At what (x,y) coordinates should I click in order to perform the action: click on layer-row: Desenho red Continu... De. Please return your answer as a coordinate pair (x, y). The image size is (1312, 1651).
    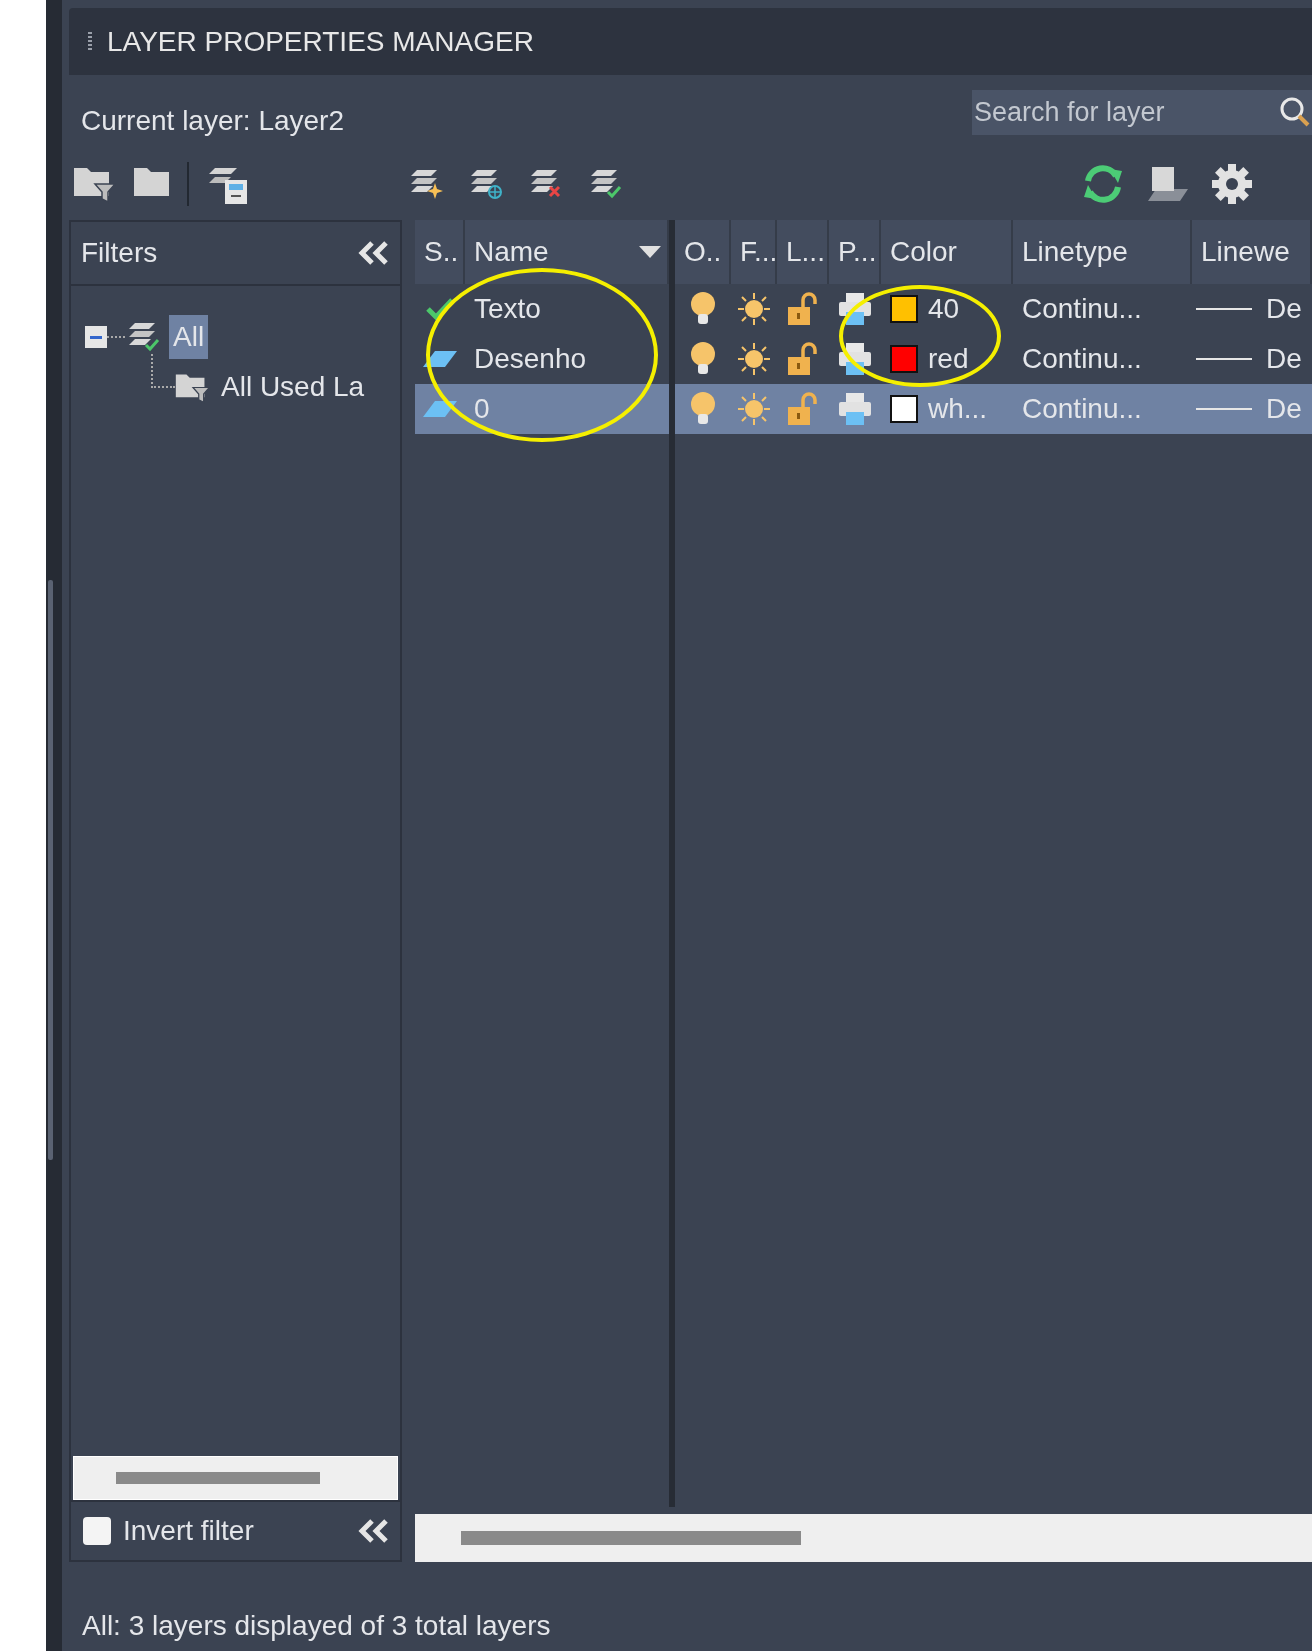
    Looking at the image, I should click on (863, 359).